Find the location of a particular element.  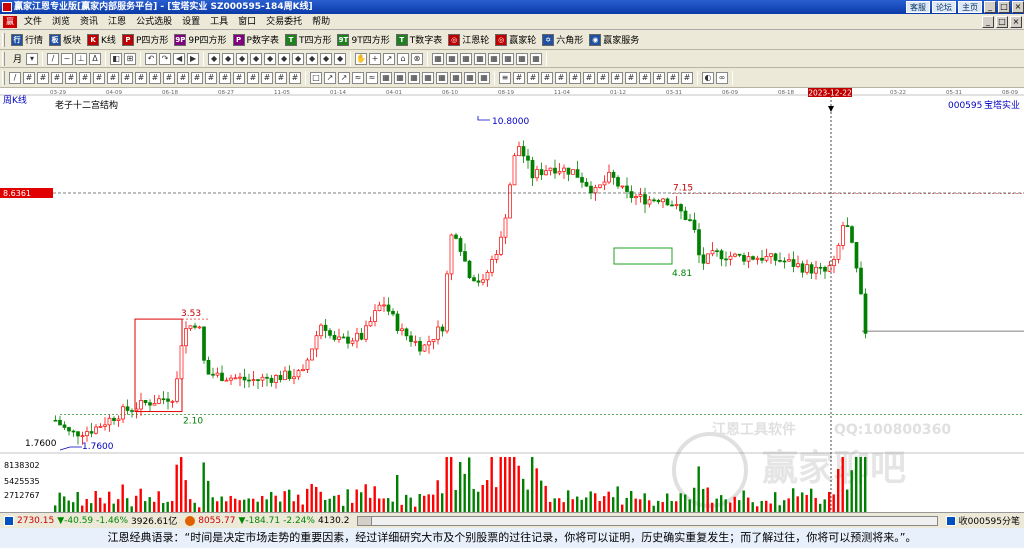

toolbar3-tool-1-4-icon: ≈ is located at coordinates (372, 77).